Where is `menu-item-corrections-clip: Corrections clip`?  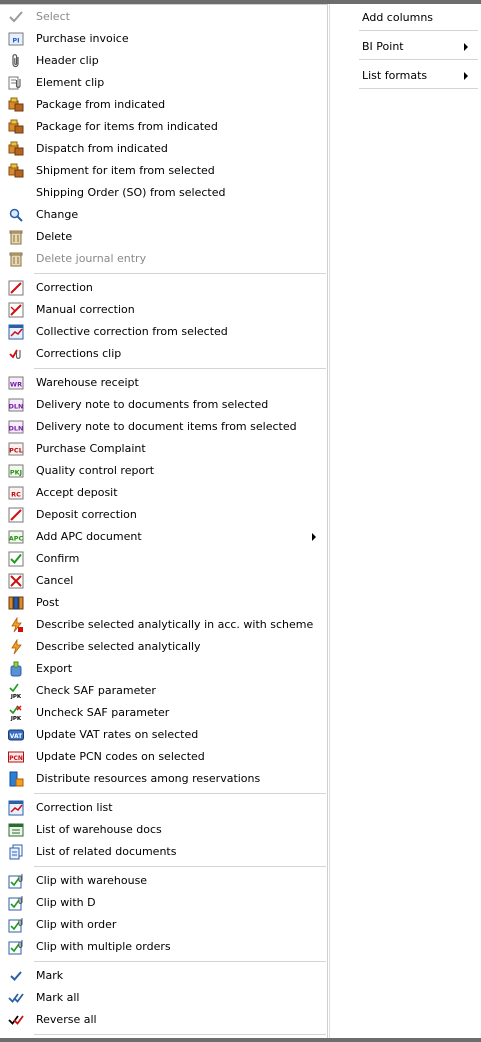 menu-item-corrections-clip: Corrections clip is located at coordinates (163, 354).